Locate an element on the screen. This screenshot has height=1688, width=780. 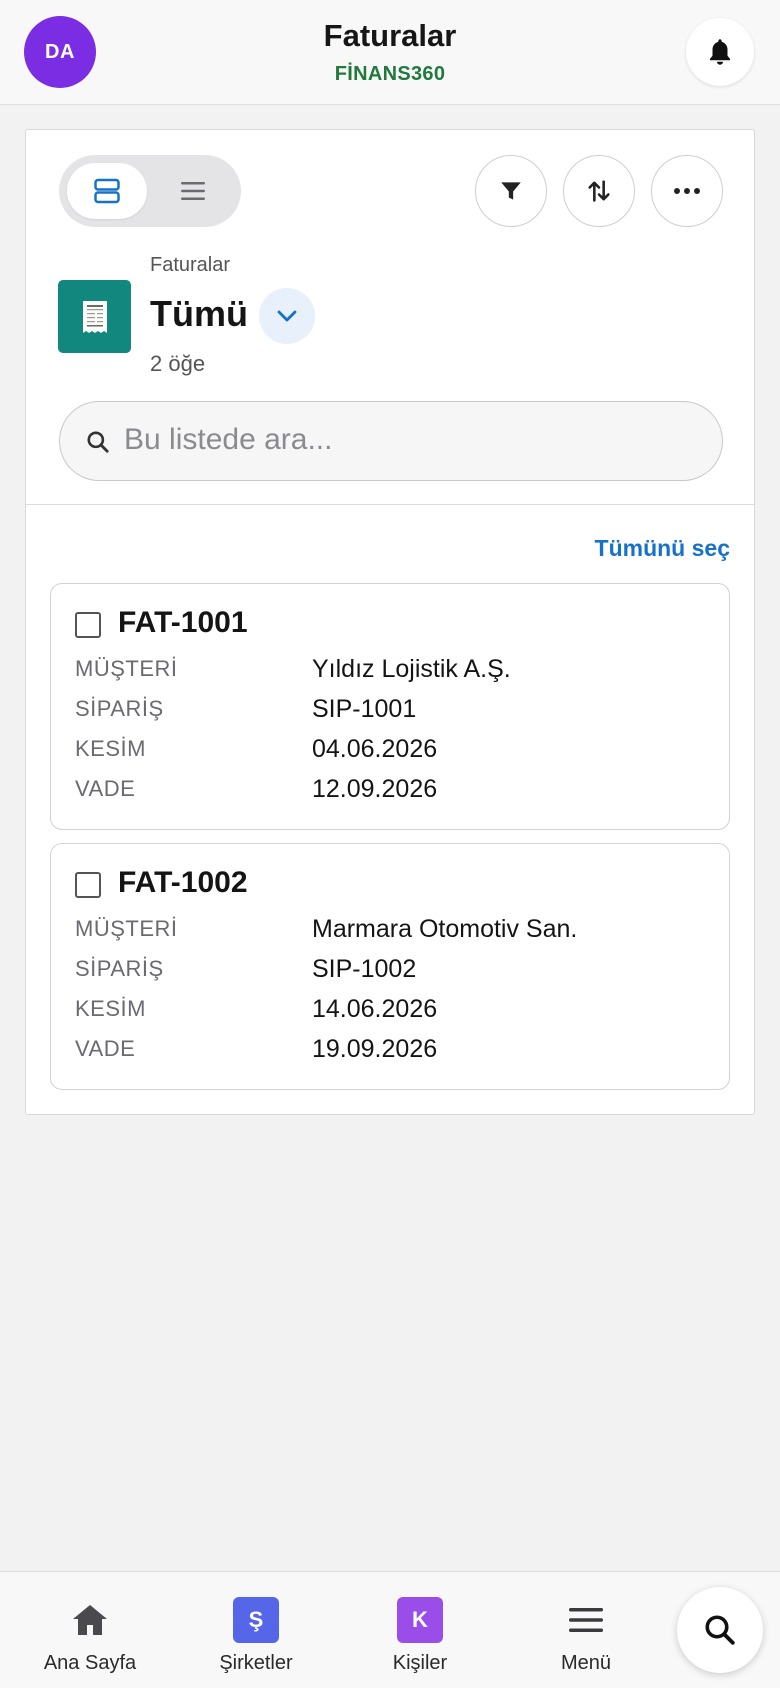
issue-date-value: 14.06.2026 is located at coordinates (375, 1009).